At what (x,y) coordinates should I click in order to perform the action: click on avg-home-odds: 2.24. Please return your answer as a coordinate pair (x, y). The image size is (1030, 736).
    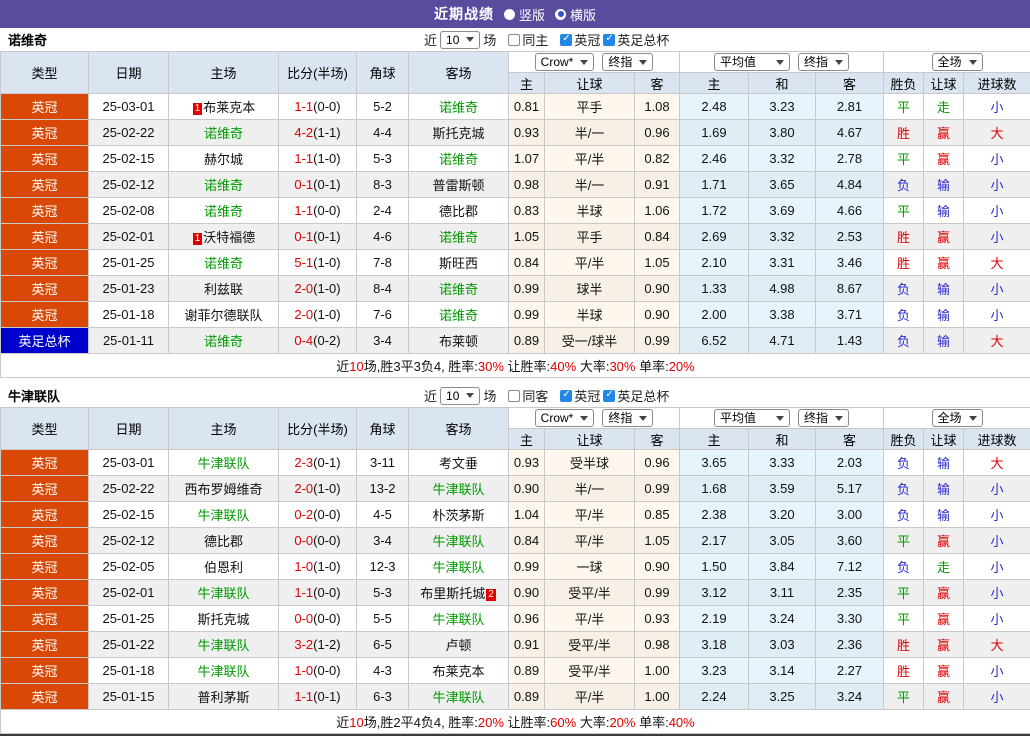
    Looking at the image, I should click on (714, 697).